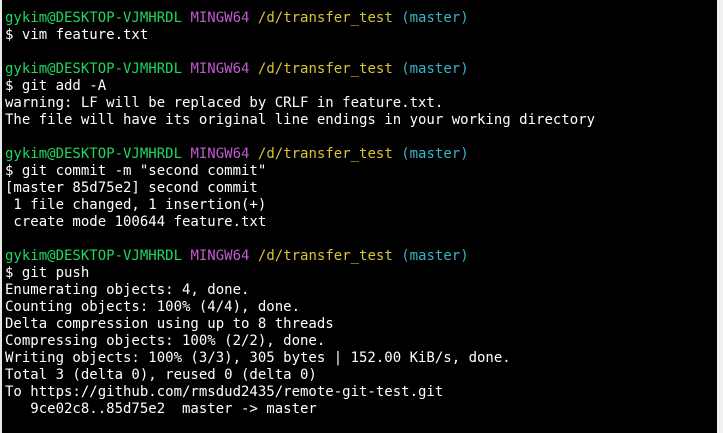 This screenshot has height=433, width=723. Describe the element at coordinates (165, 341) in the screenshot. I see `output-line: Compressing objects: 100% (2/2), done.` at that location.